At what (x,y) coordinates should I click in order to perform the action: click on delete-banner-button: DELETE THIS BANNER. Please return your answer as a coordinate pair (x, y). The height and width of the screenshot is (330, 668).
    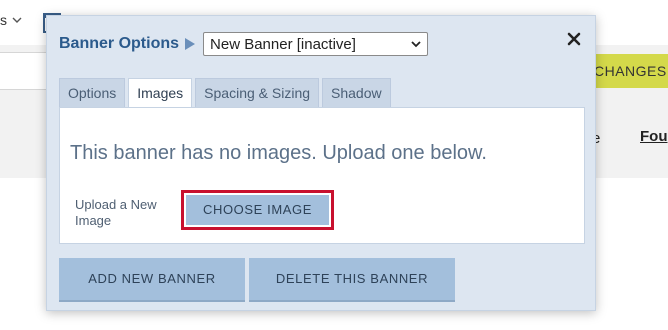
    Looking at the image, I should click on (352, 279).